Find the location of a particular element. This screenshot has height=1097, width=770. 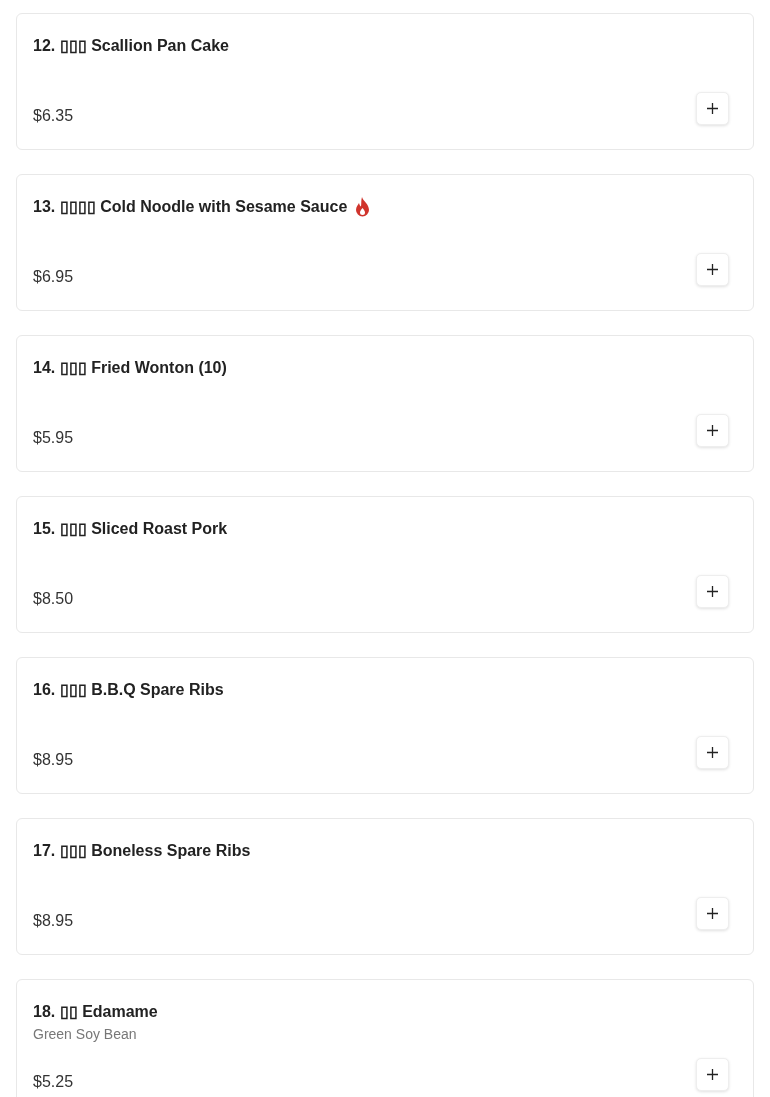

item-price: $5.95 is located at coordinates (53, 438).